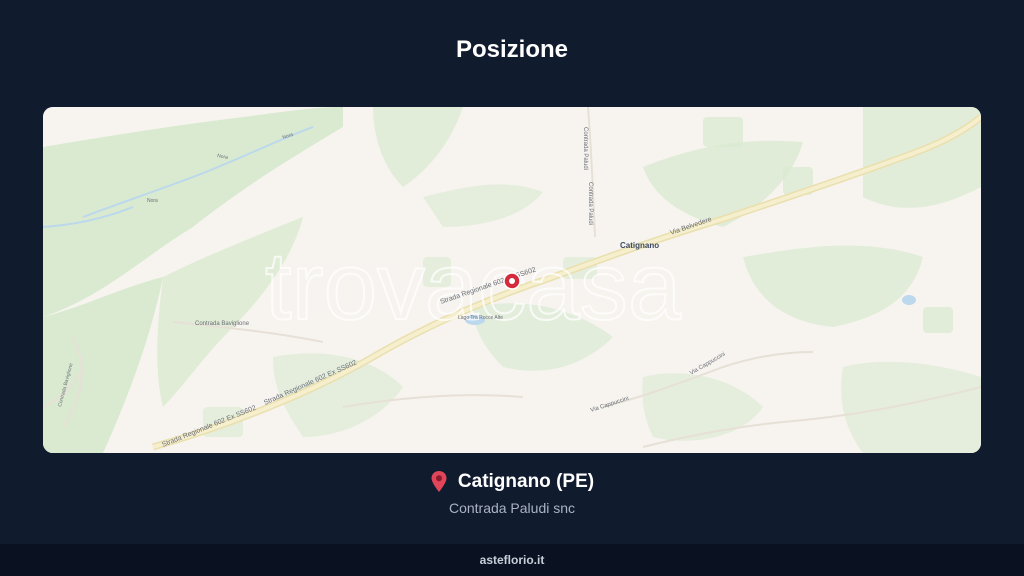 This screenshot has height=576, width=1024. I want to click on footer: asteflorio.it, so click(512, 560).